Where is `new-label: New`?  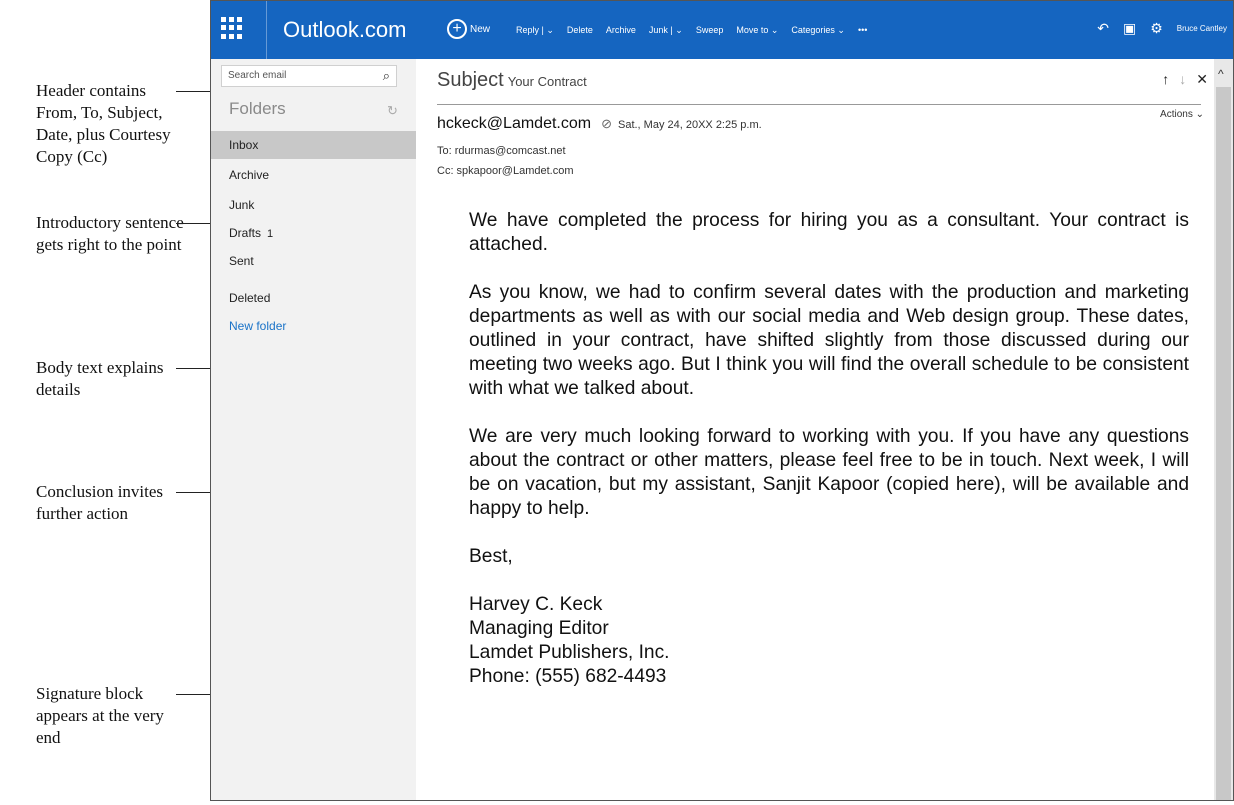 new-label: New is located at coordinates (480, 29).